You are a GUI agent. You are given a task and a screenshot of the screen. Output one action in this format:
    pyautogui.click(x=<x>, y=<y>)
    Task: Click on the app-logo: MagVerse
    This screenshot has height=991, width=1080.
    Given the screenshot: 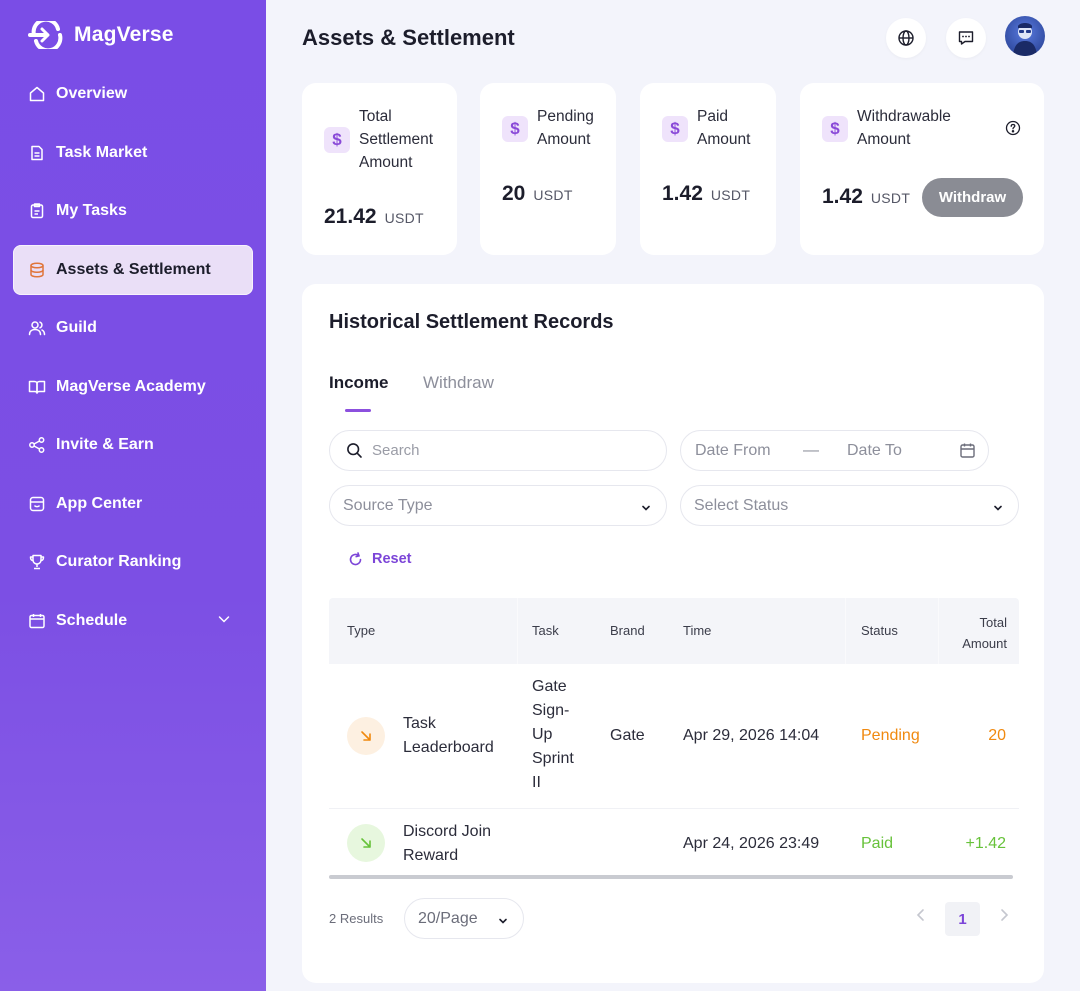 What is the action you would take?
    pyautogui.click(x=101, y=35)
    